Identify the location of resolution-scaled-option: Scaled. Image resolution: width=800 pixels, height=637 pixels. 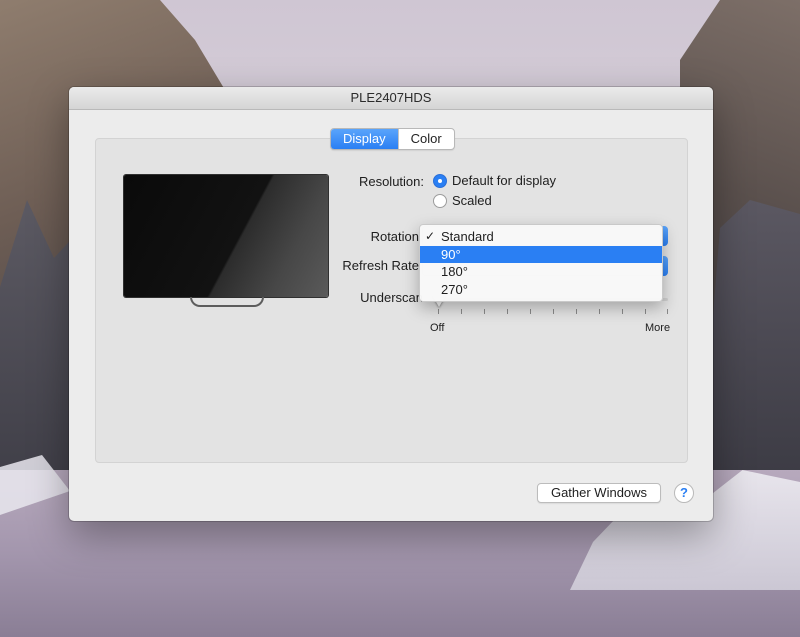
(462, 200).